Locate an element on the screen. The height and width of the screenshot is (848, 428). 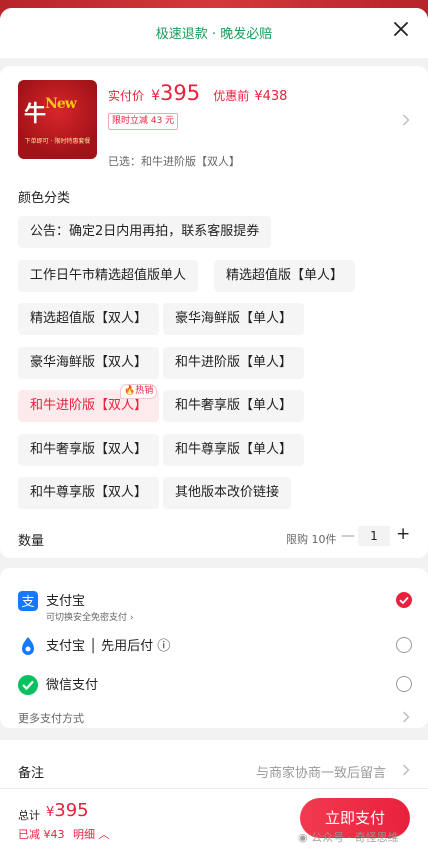
quantity-input: 1 is located at coordinates (374, 536).